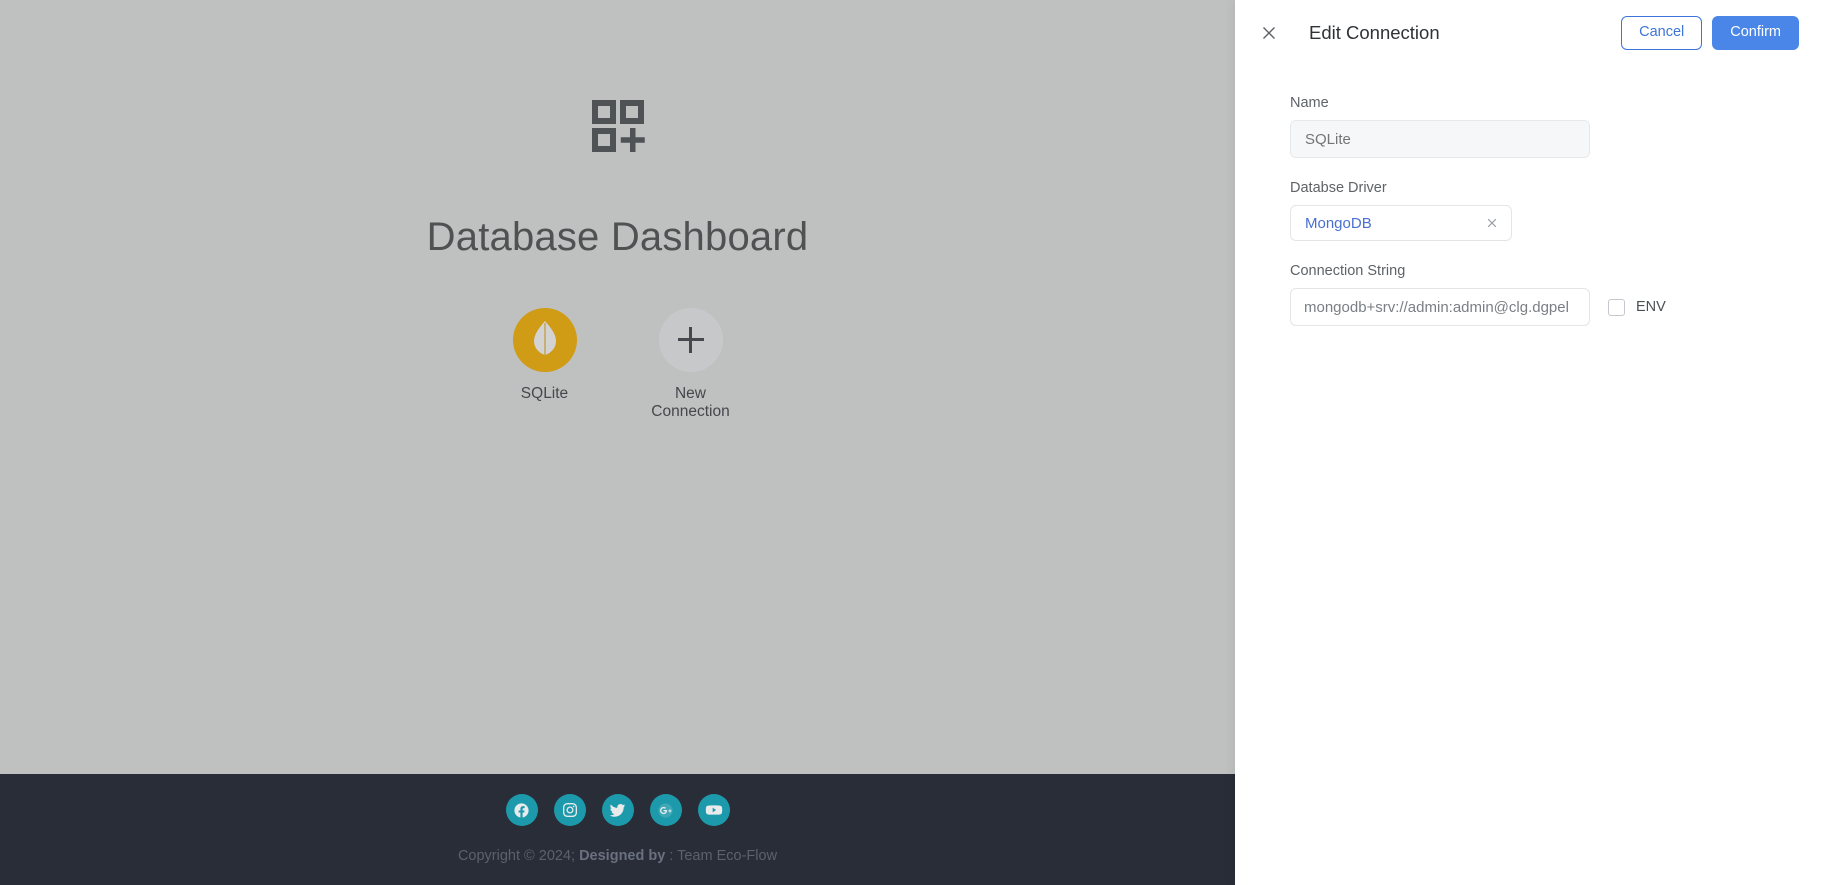  Describe the element at coordinates (1534, 33) in the screenshot. I see `drawer-header: Edit Connection Cancel Confirm` at that location.